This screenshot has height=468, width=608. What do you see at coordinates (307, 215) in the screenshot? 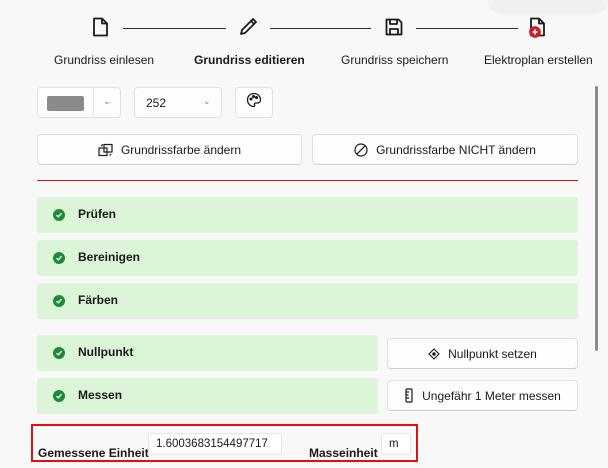
I see `check-row-pruefen: Prüfen` at bounding box center [307, 215].